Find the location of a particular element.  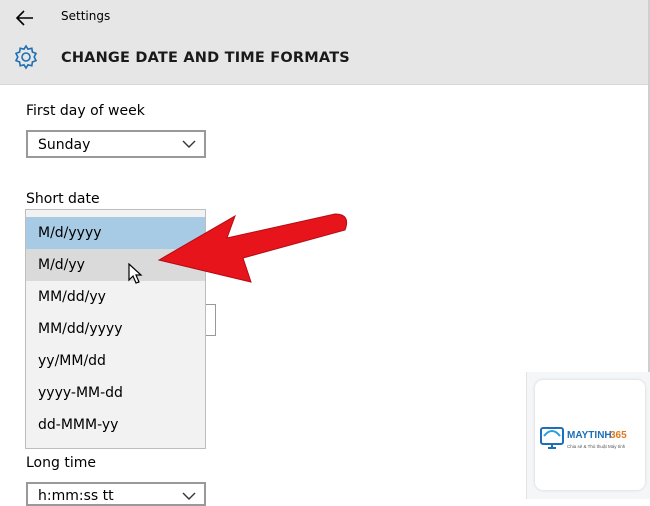

short-date-option: yy/MM/dd is located at coordinates (115, 361).